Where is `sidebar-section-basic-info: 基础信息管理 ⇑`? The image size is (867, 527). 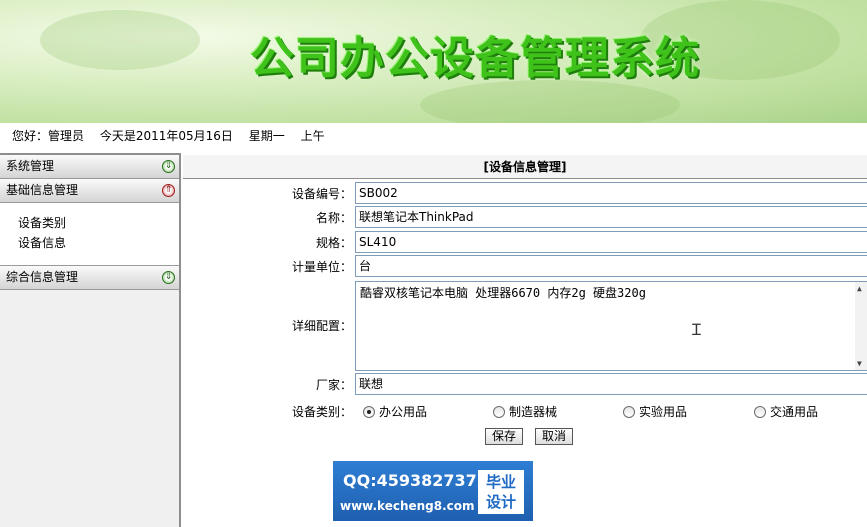
sidebar-section-basic-info: 基础信息管理 ⇑ is located at coordinates (89, 191).